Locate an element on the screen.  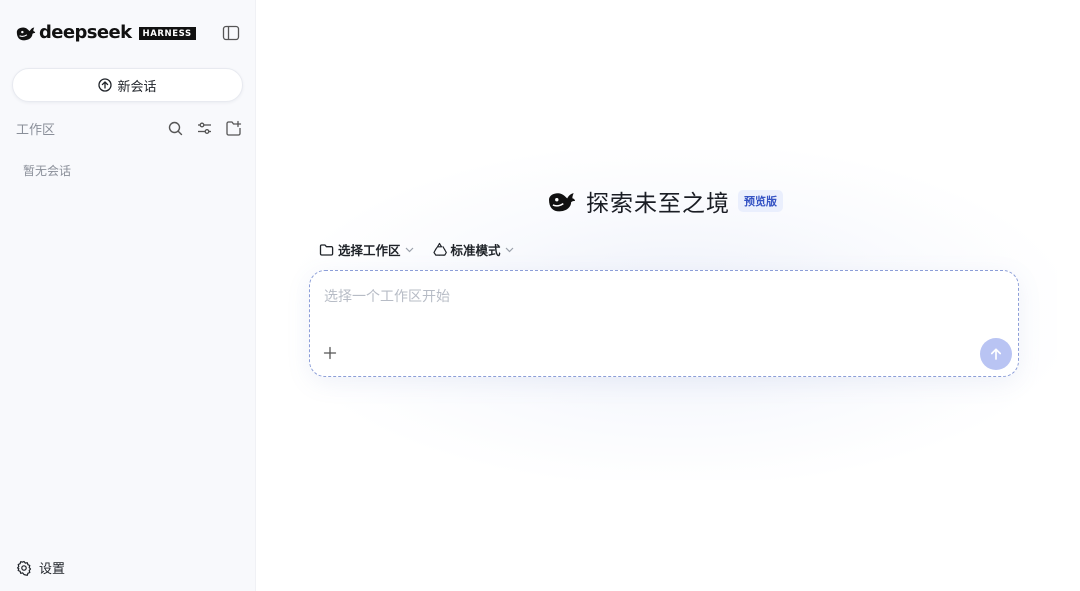
new-chat-button: 新会话 is located at coordinates (127, 85).